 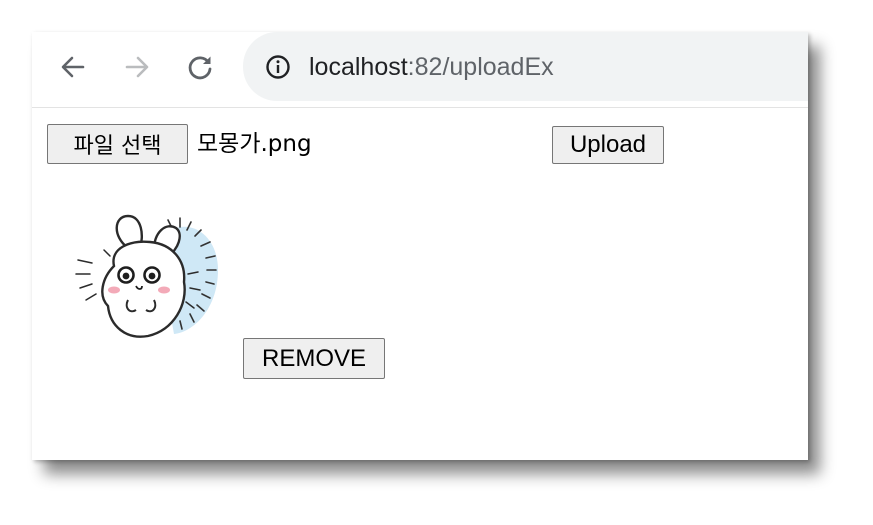 I want to click on browser-toolbar: localhost:82/uploadEx, so click(x=420, y=70).